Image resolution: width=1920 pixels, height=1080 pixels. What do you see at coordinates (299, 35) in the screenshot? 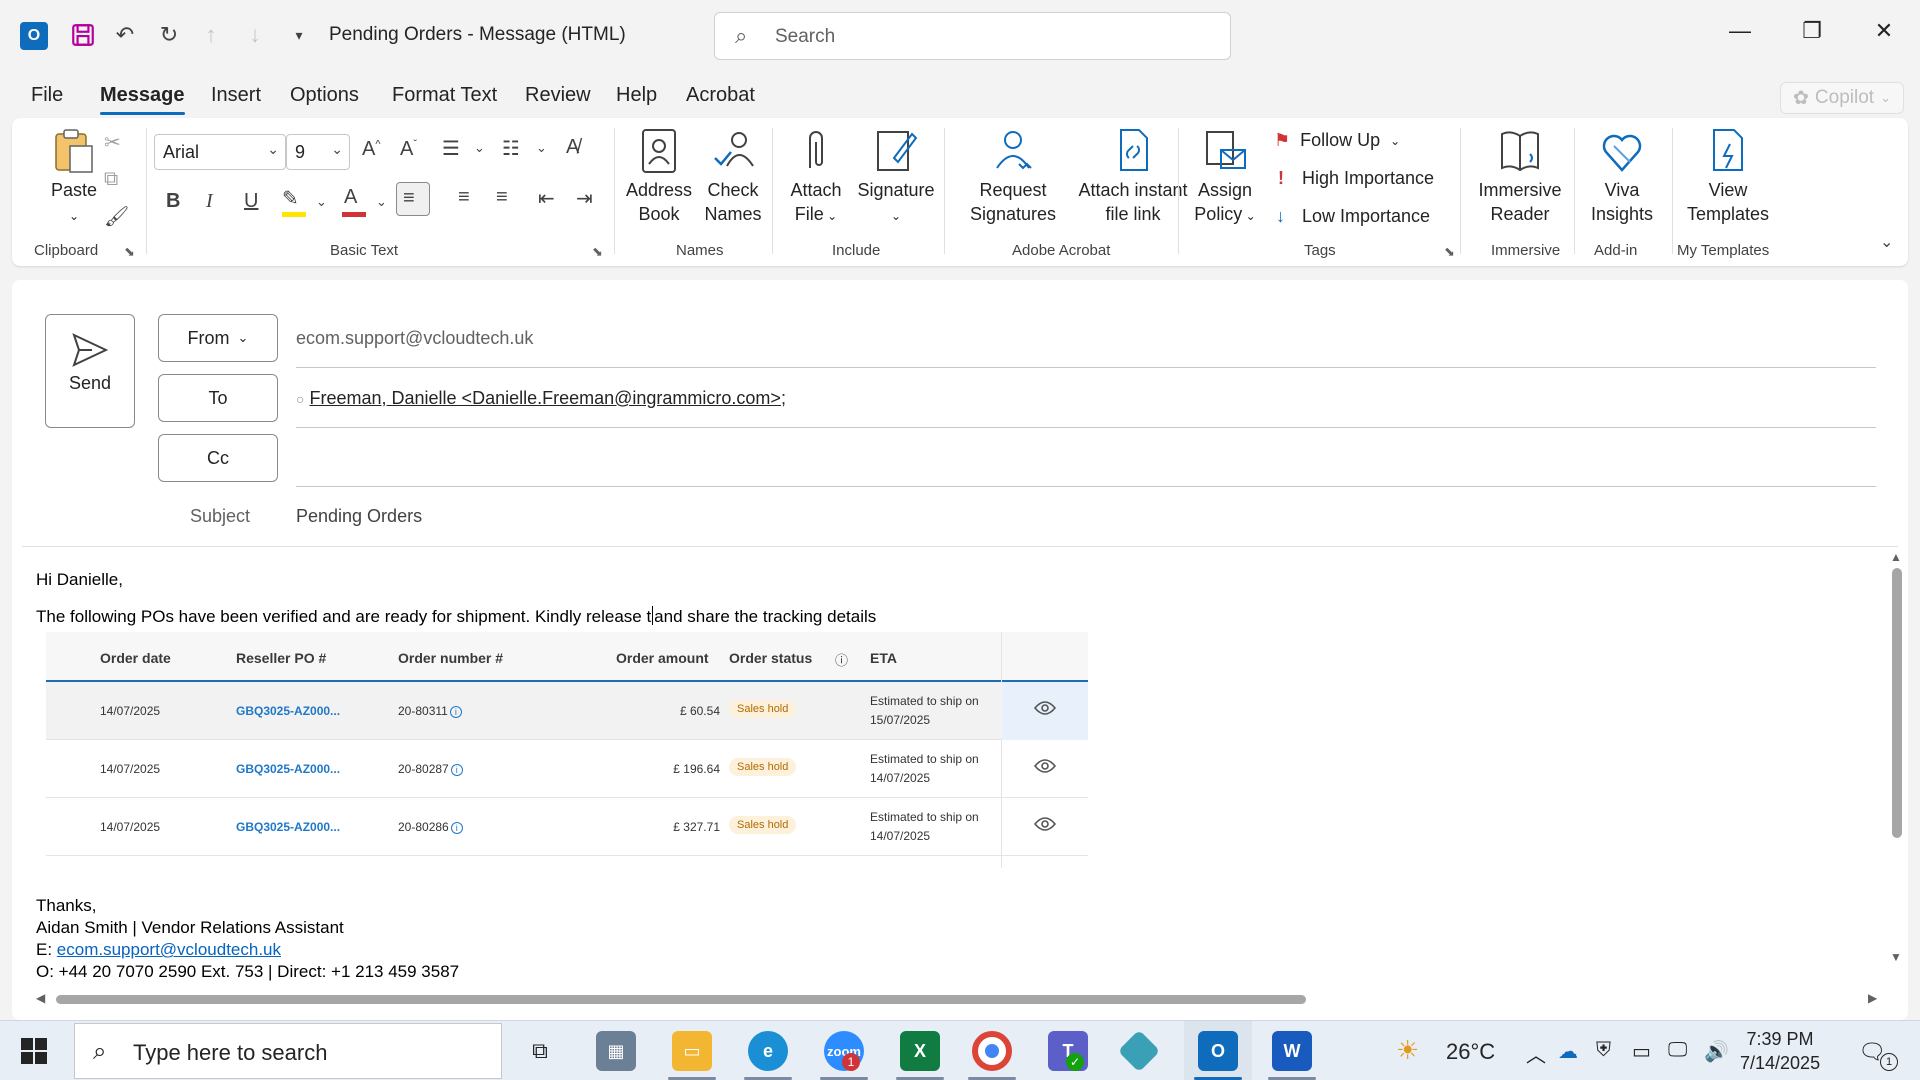
I see `customize-quick-access-icon: ▾` at bounding box center [299, 35].